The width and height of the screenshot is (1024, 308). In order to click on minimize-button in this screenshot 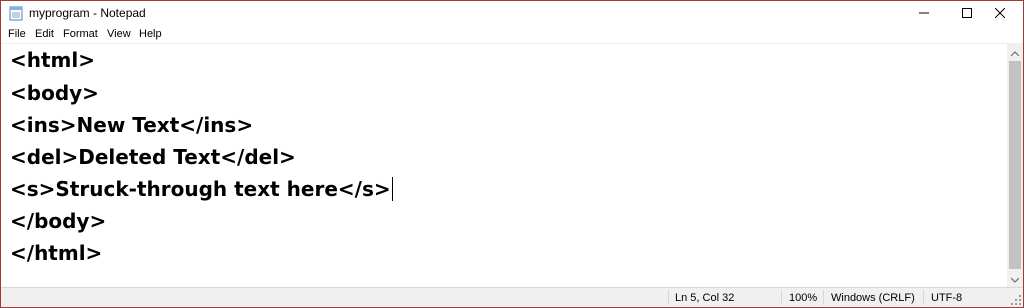, I will do `click(924, 13)`.